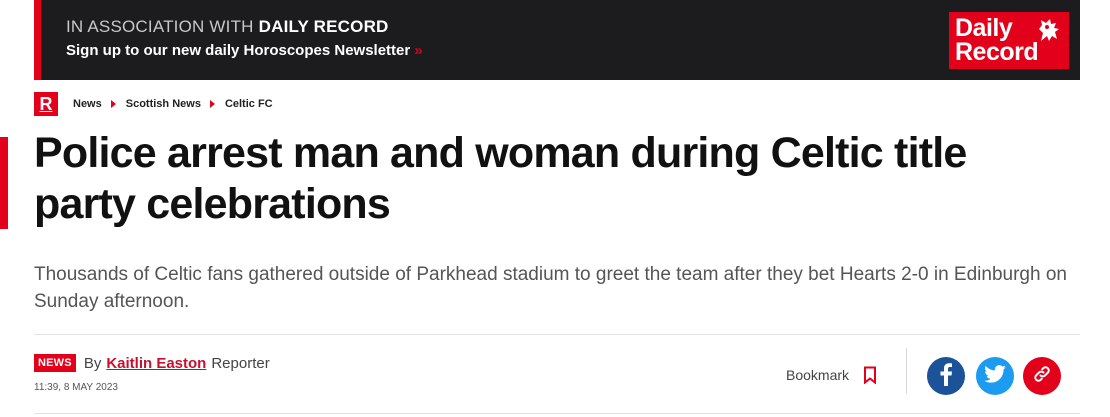  I want to click on share-facebook-button, so click(946, 376).